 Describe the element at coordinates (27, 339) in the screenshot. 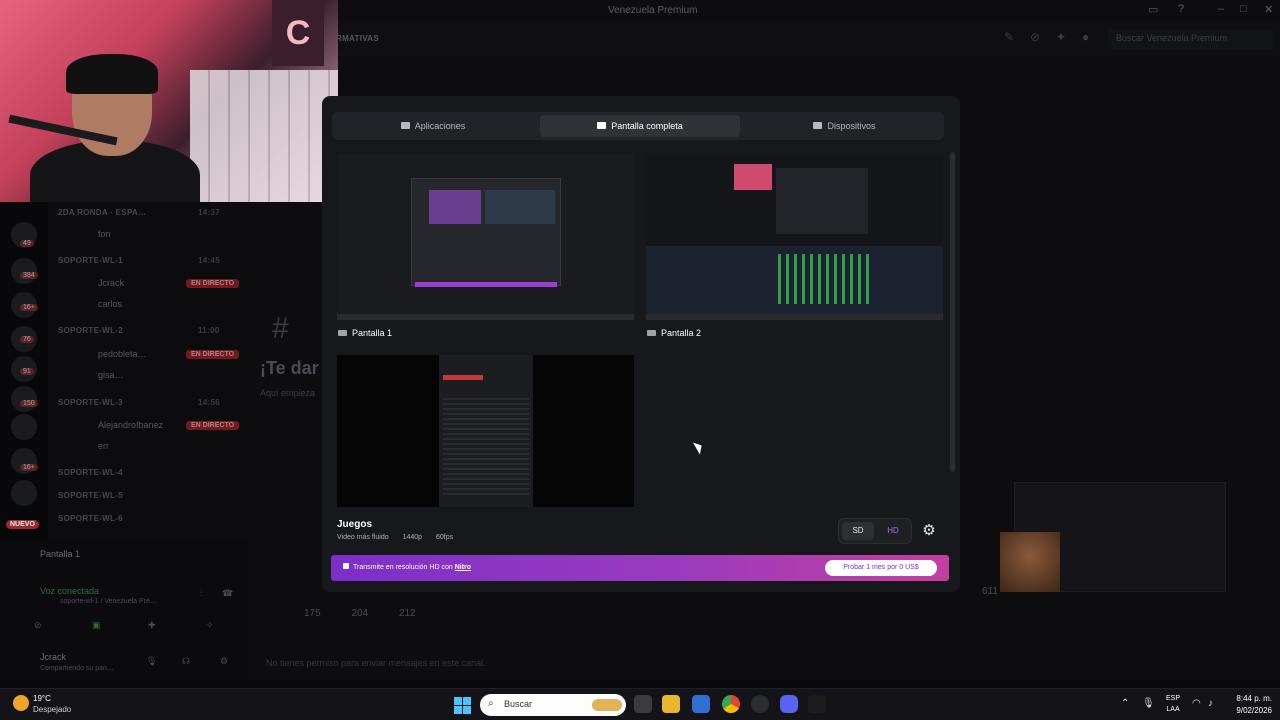

I see `server-badge: 76` at that location.